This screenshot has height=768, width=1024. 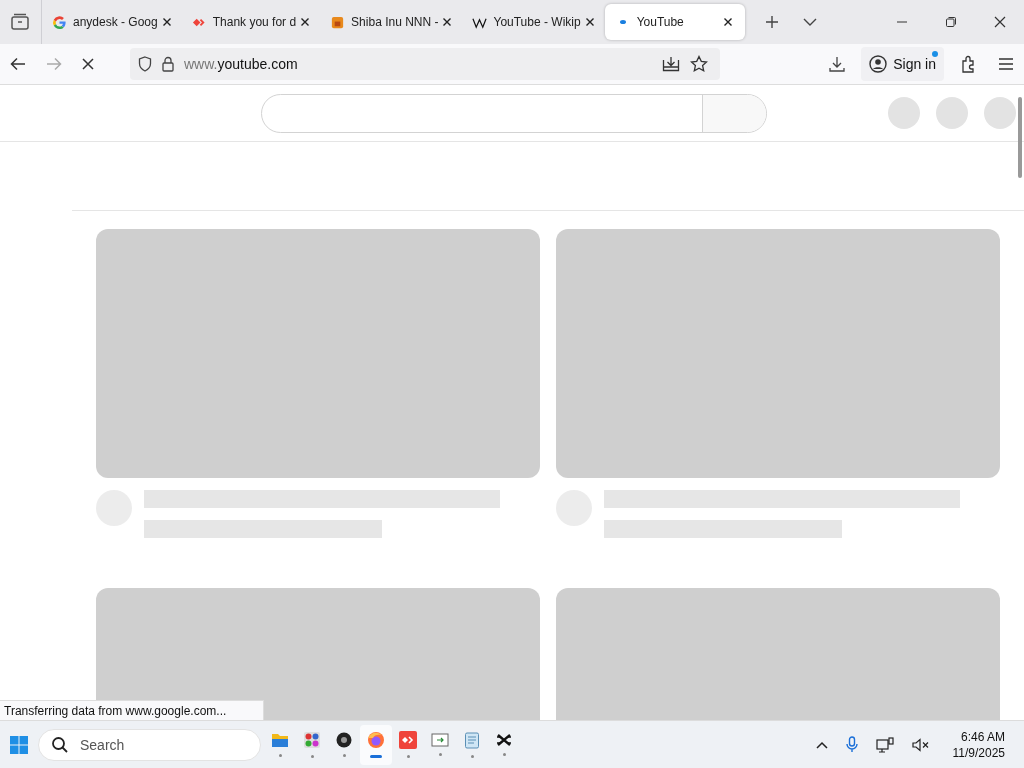 I want to click on muted-speaker-icon, so click(x=920, y=744).